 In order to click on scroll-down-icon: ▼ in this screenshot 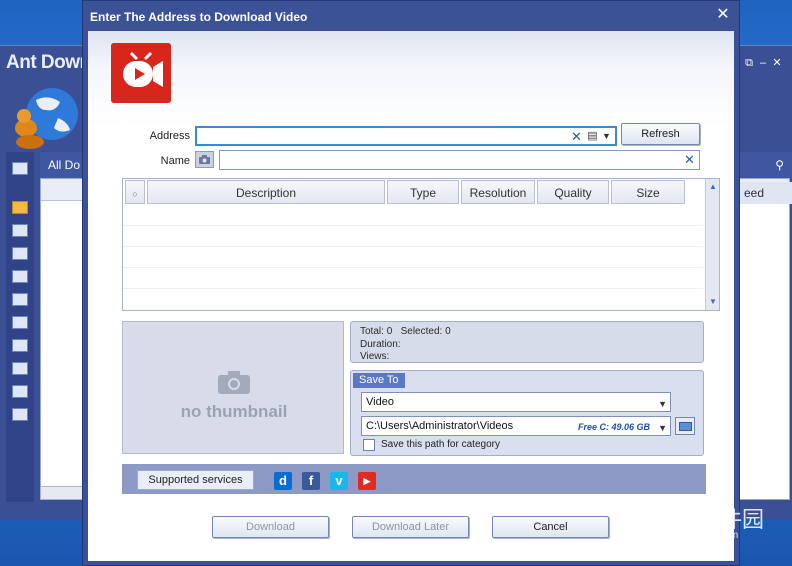, I will do `click(713, 301)`.